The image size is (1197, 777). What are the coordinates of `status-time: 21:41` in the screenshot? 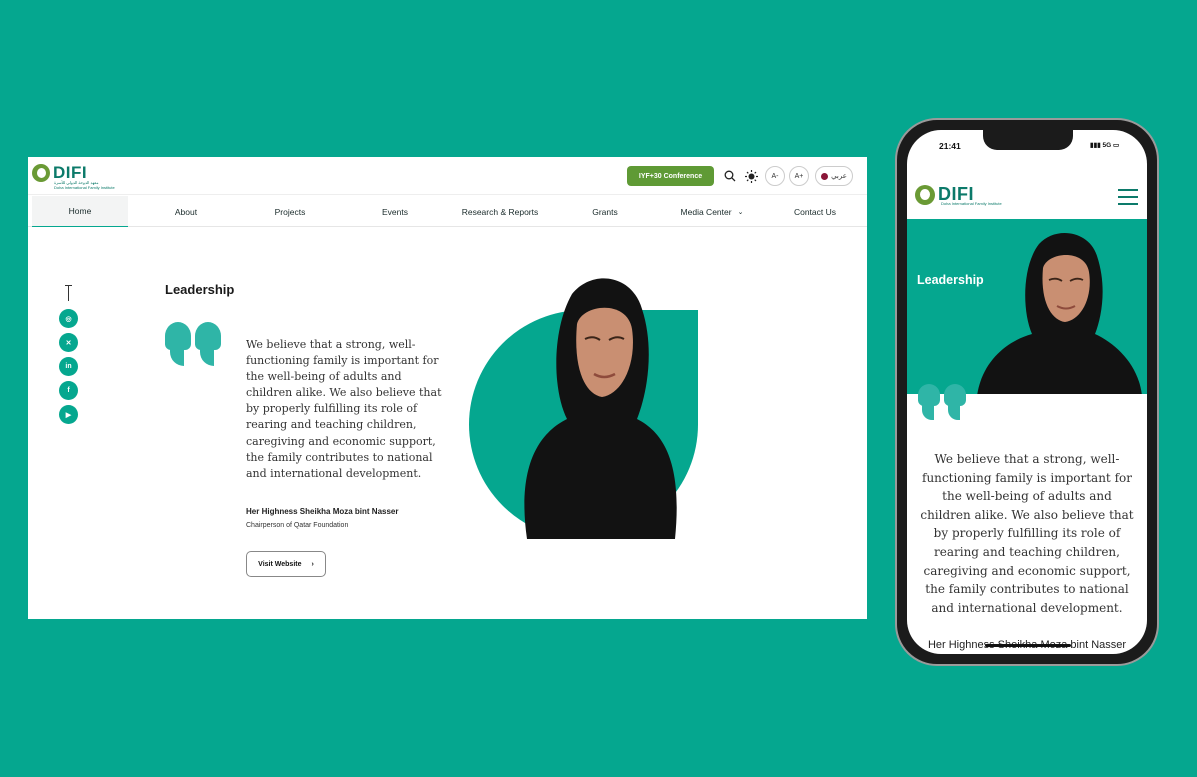 It's located at (950, 146).